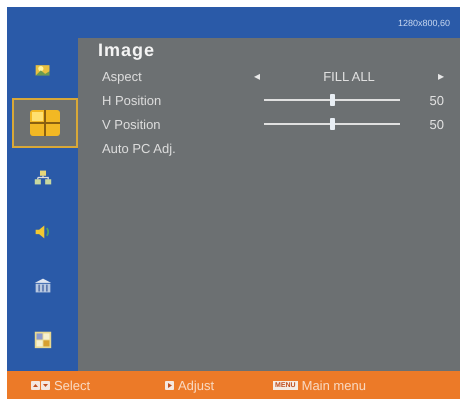 Image resolution: width=473 pixels, height=404 pixels. What do you see at coordinates (127, 50) in the screenshot?
I see `panel-title: Image` at bounding box center [127, 50].